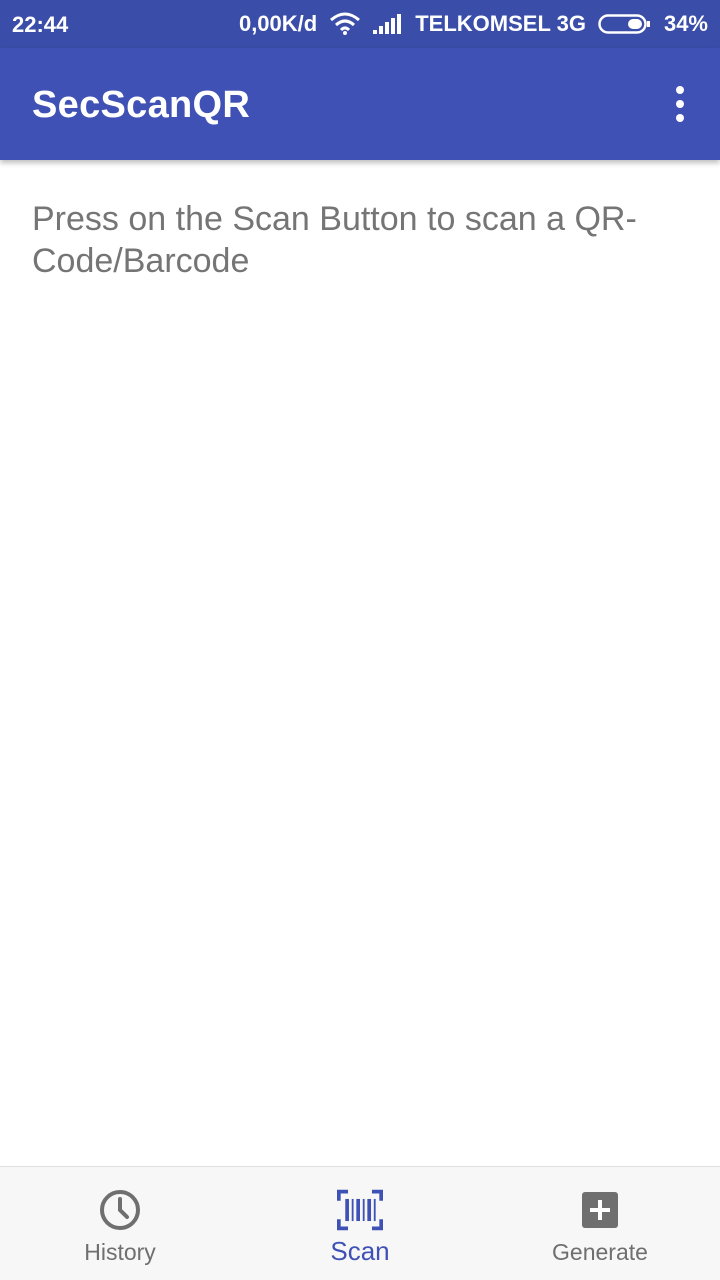 The image size is (720, 1280). I want to click on wifi-icon, so click(345, 24).